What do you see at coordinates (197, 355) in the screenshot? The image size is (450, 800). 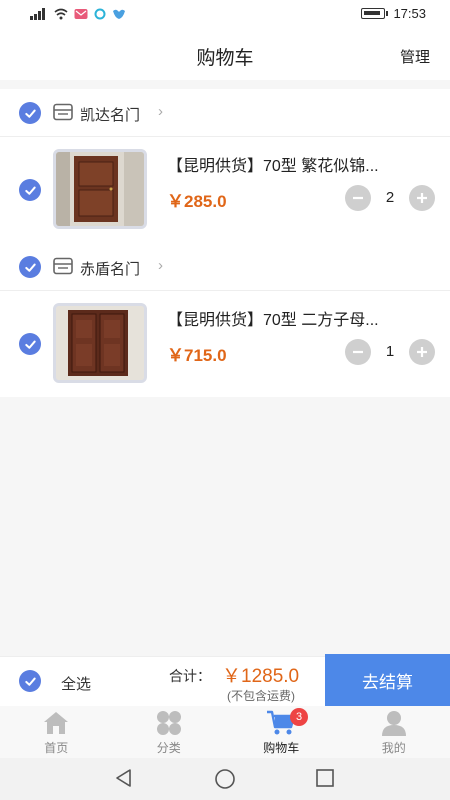 I see `product-price: ￥715.0` at bounding box center [197, 355].